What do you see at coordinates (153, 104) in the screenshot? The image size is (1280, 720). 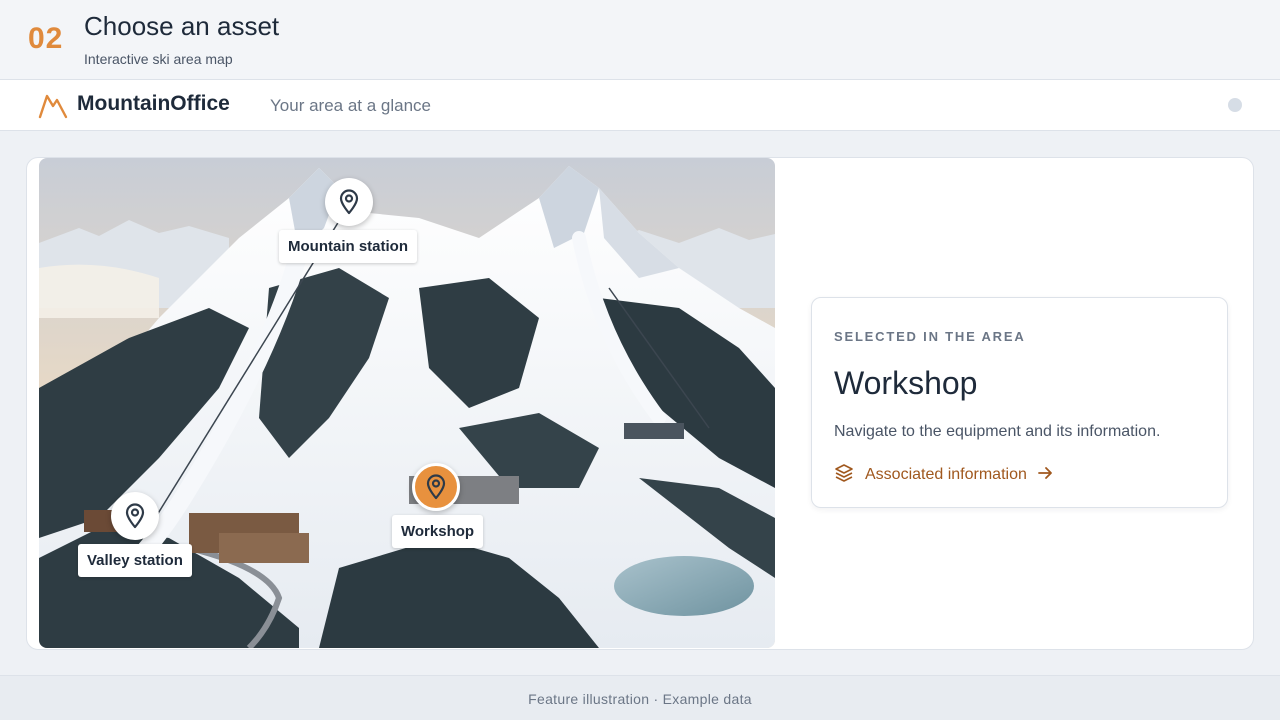 I see `brand-name: MountainOffice` at bounding box center [153, 104].